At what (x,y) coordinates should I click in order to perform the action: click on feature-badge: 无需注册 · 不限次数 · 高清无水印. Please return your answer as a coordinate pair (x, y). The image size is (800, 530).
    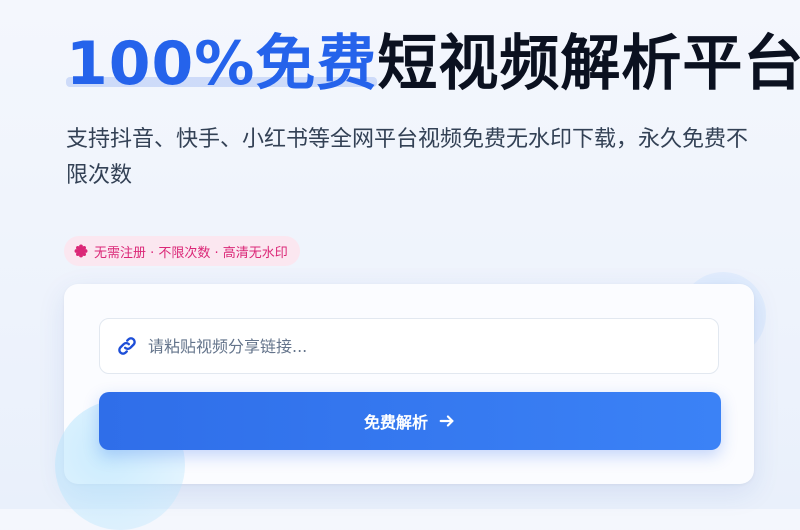
    Looking at the image, I should click on (182, 251).